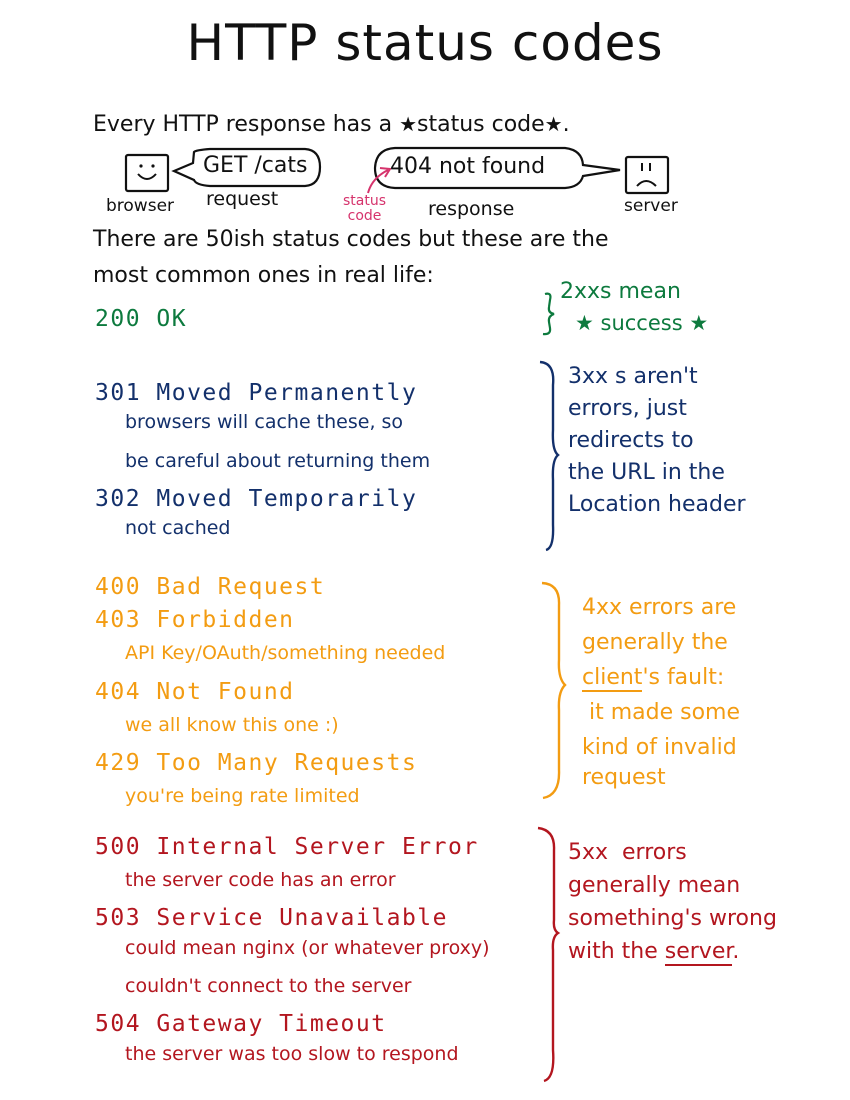  What do you see at coordinates (241, 1024) in the screenshot?
I see `status-code-504: 504 Gateway Timeout` at bounding box center [241, 1024].